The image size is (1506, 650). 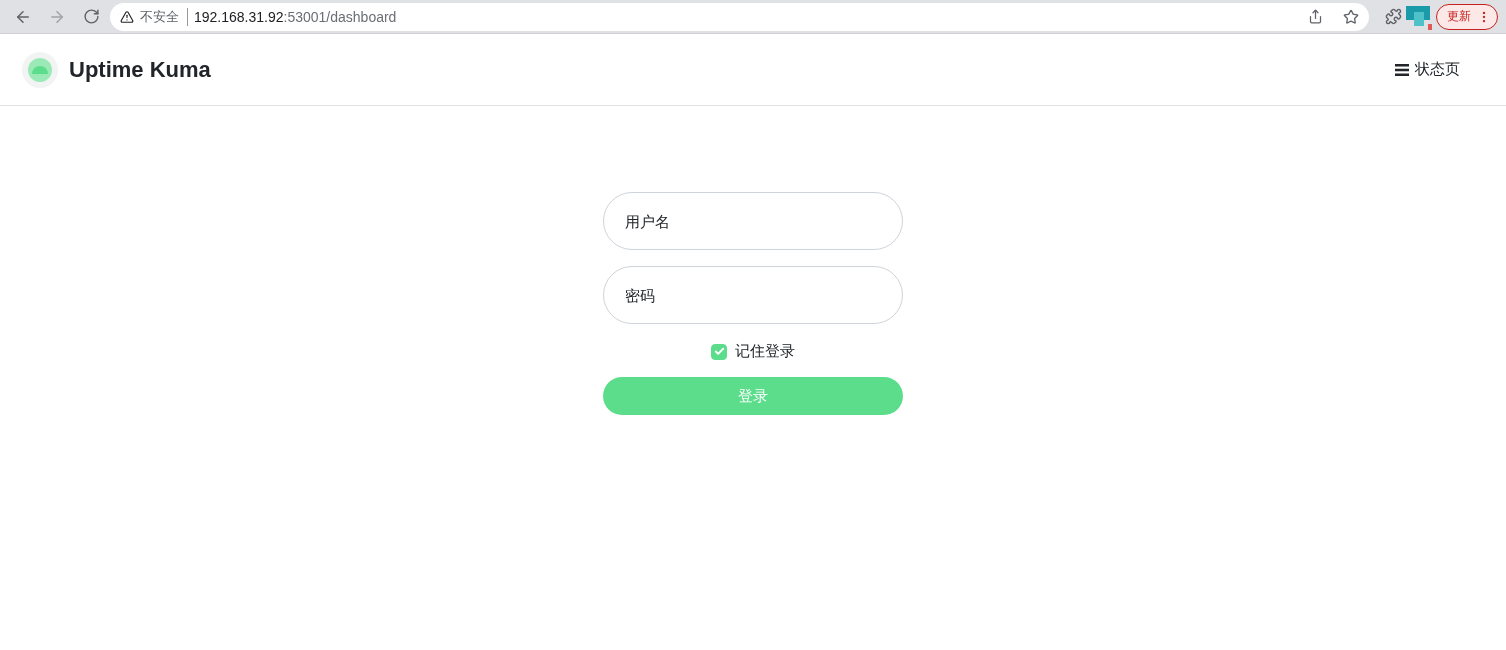 What do you see at coordinates (1315, 16) in the screenshot?
I see `share-icon` at bounding box center [1315, 16].